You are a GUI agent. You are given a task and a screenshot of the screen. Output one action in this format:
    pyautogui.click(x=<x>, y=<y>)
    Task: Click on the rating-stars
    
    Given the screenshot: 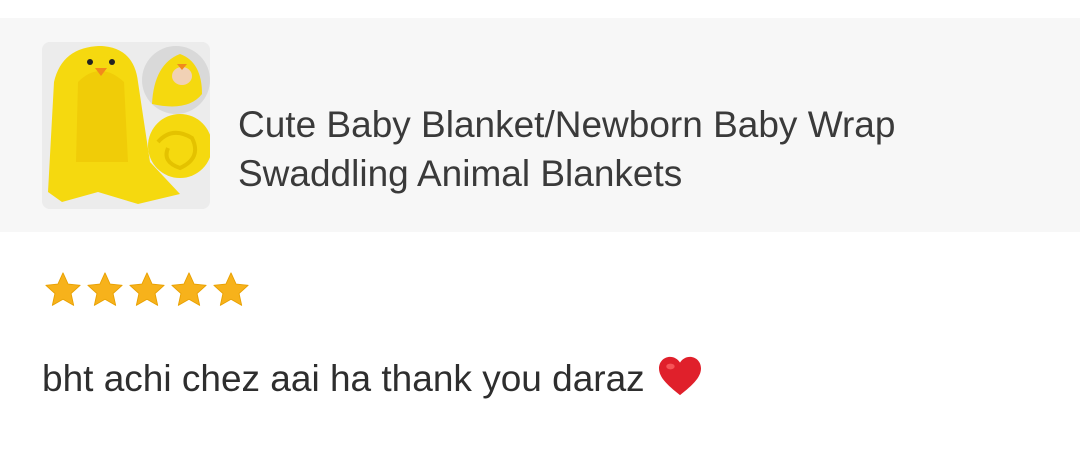 What is the action you would take?
    pyautogui.click(x=147, y=290)
    